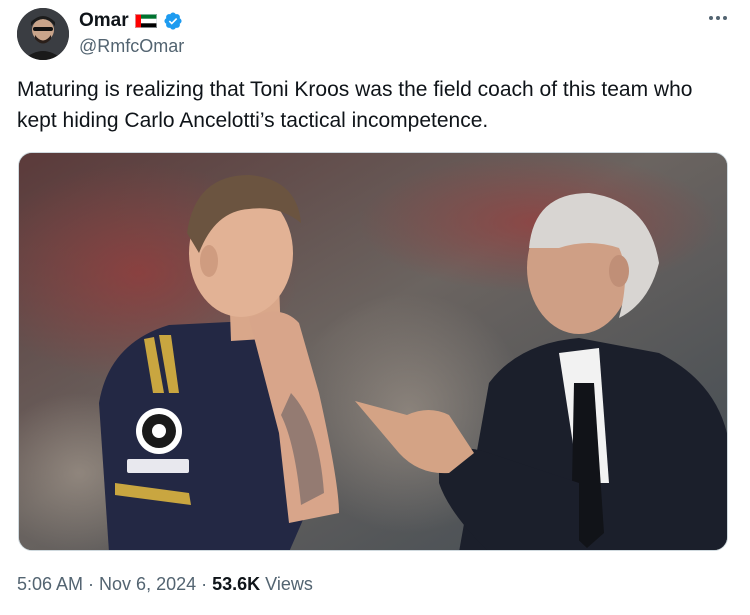  What do you see at coordinates (147, 584) in the screenshot?
I see `tweet-date: Nov 6, 2024` at bounding box center [147, 584].